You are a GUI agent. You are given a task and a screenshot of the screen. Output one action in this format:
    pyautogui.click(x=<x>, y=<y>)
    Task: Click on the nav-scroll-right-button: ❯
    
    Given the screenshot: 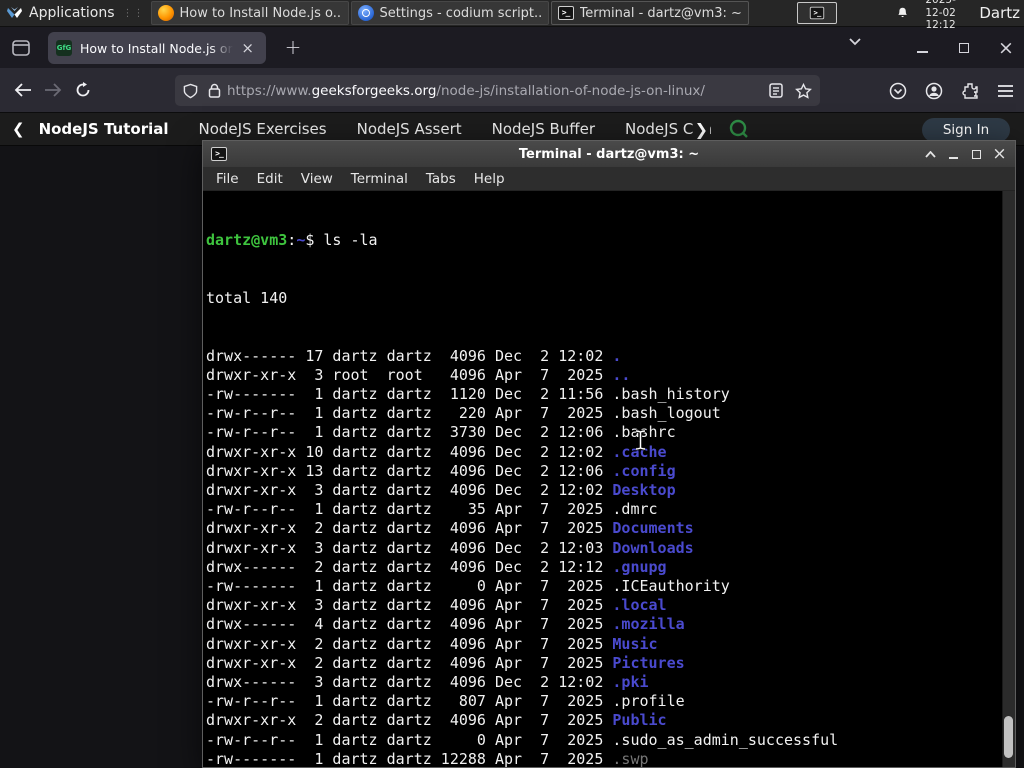 What is the action you would take?
    pyautogui.click(x=701, y=129)
    